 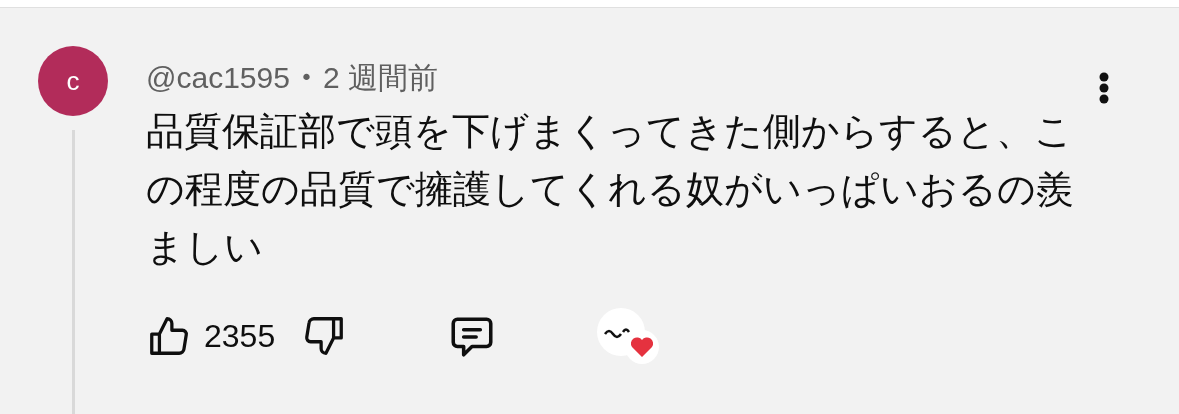 I want to click on like-count: 2355, so click(x=240, y=336).